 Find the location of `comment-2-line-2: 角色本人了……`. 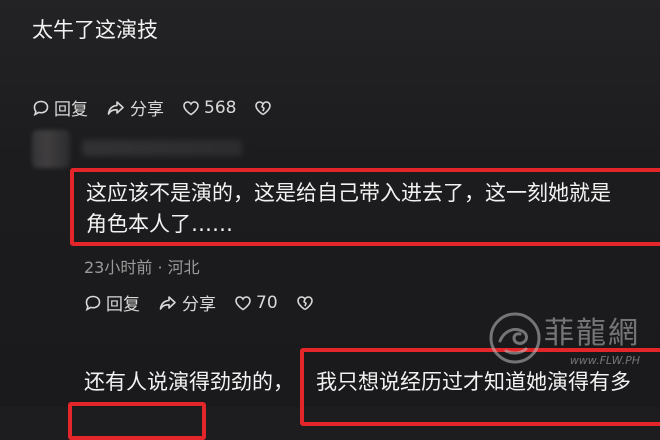

comment-2-line-2: 角色本人了…… is located at coordinates (159, 224).